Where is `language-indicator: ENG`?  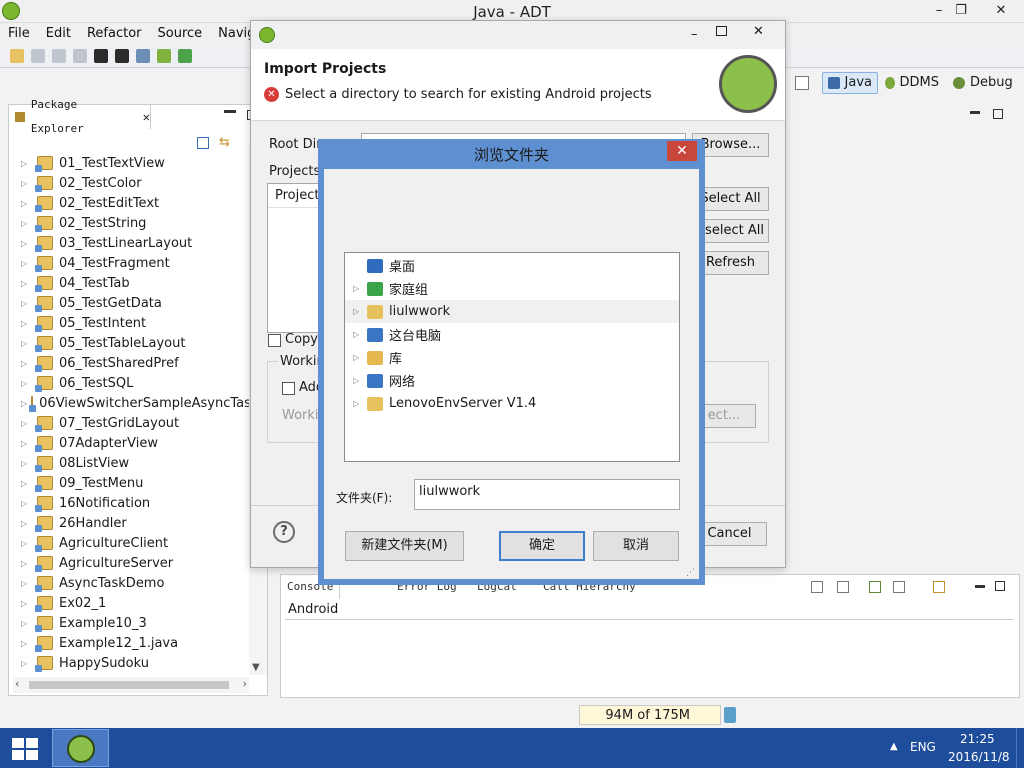 language-indicator: ENG is located at coordinates (923, 747).